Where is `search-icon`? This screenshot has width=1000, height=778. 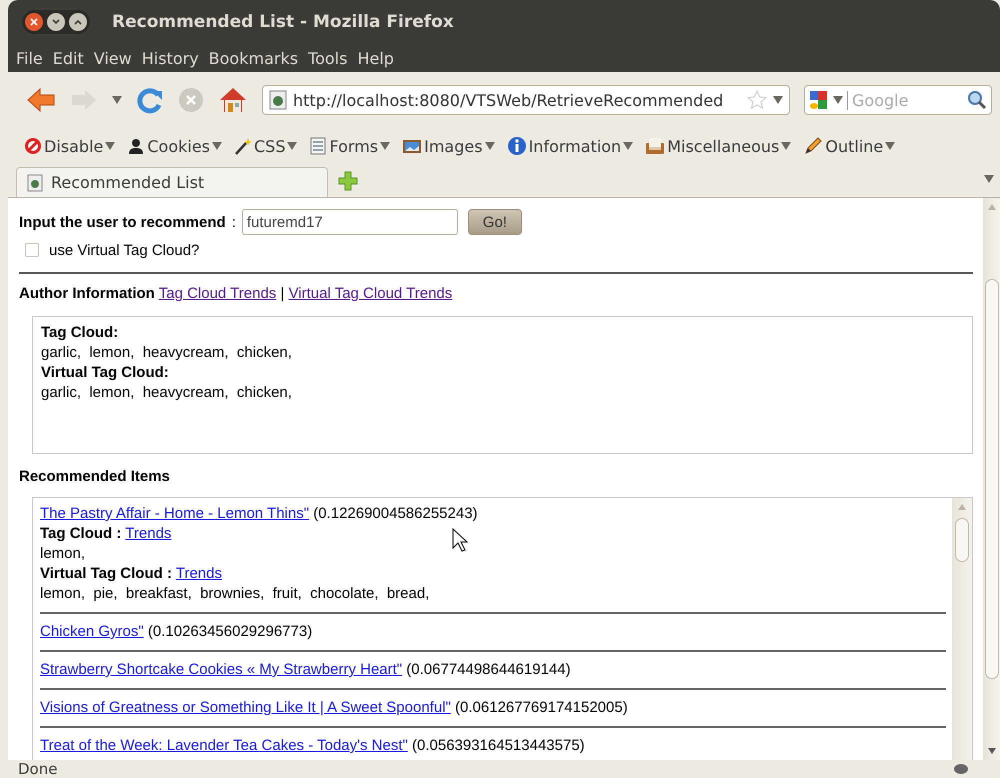
search-icon is located at coordinates (977, 100).